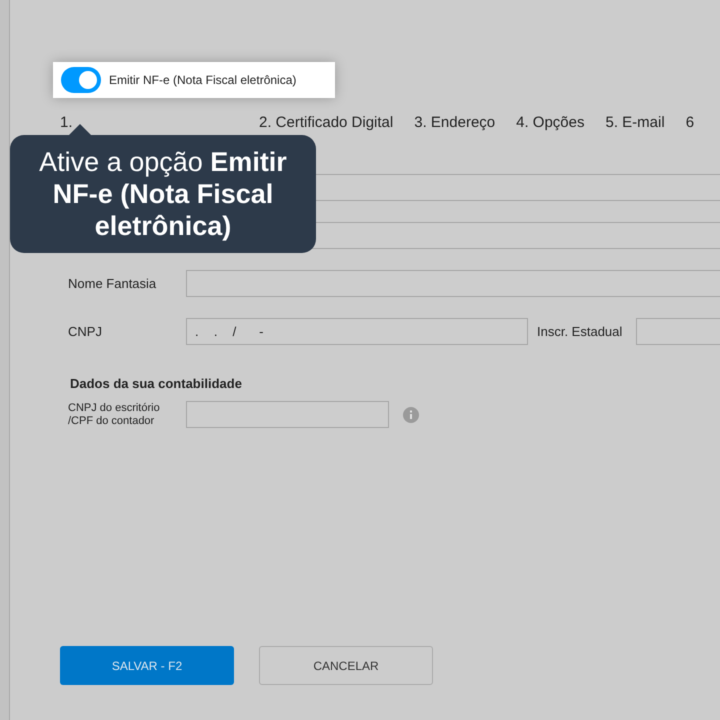 This screenshot has height=720, width=720. What do you see at coordinates (455, 124) in the screenshot?
I see `tab: 3. Endereço` at bounding box center [455, 124].